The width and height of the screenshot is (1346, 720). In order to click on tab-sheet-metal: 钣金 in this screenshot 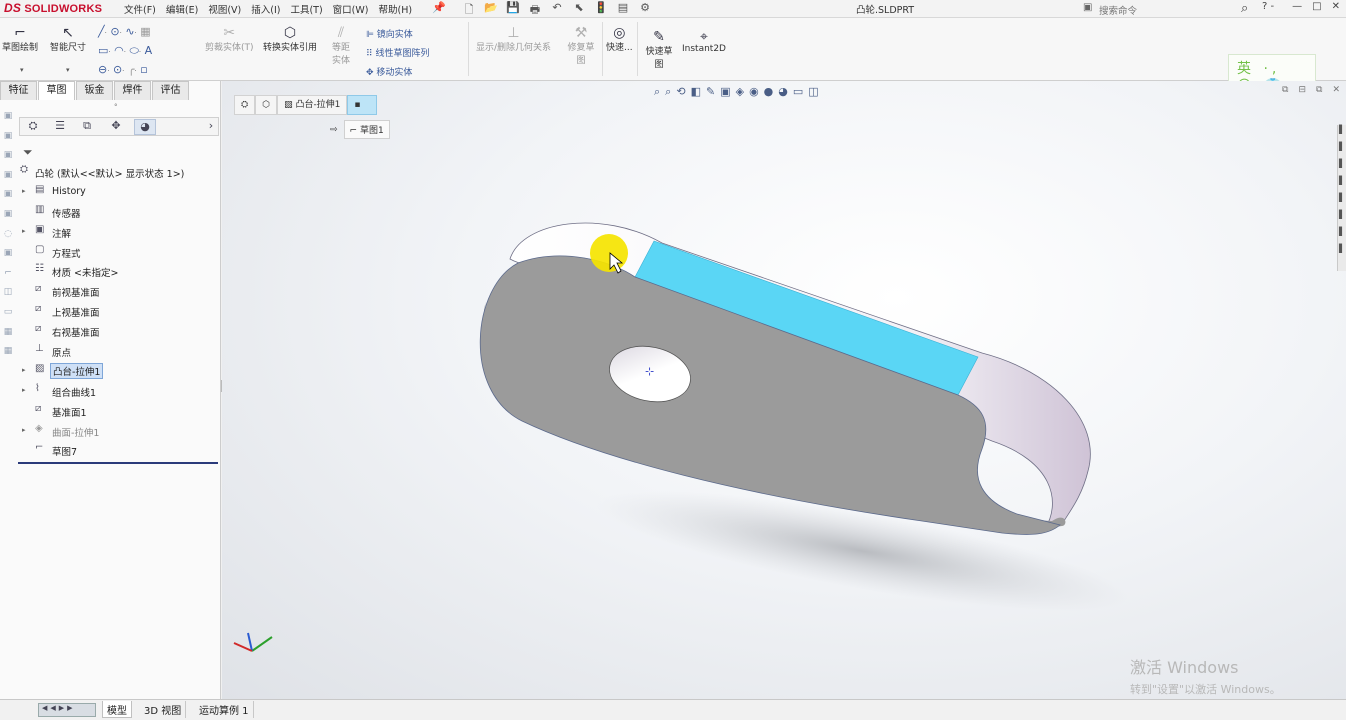, I will do `click(94, 90)`.